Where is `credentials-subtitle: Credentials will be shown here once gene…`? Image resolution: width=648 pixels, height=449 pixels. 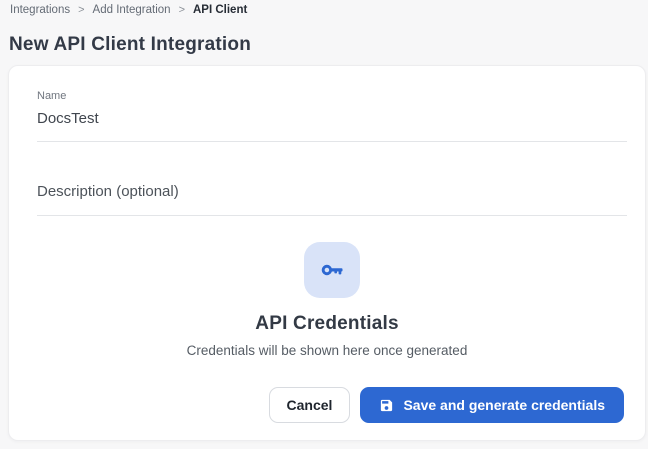
credentials-subtitle: Credentials will be shown here once gene… is located at coordinates (327, 350).